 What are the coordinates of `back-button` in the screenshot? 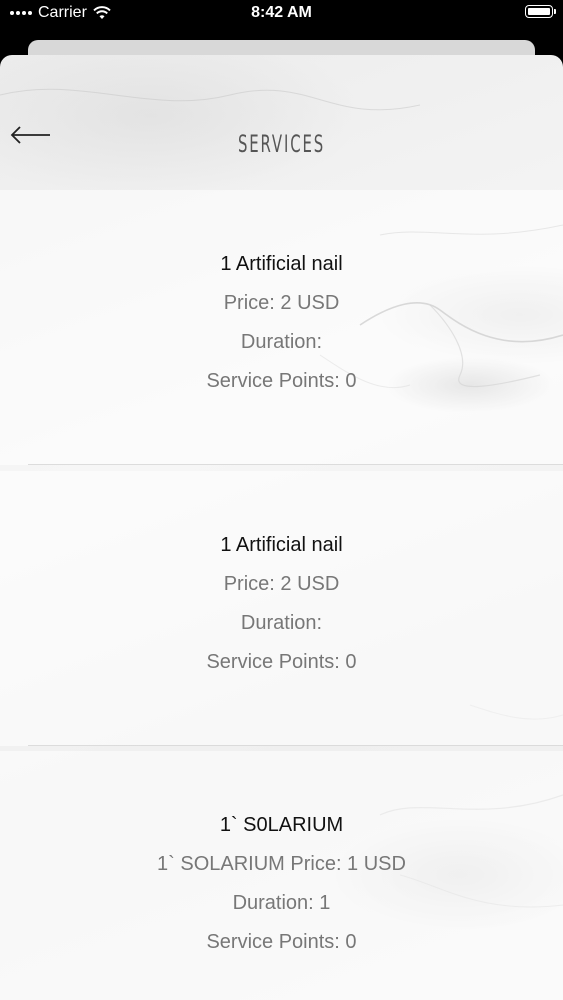 It's located at (33, 138).